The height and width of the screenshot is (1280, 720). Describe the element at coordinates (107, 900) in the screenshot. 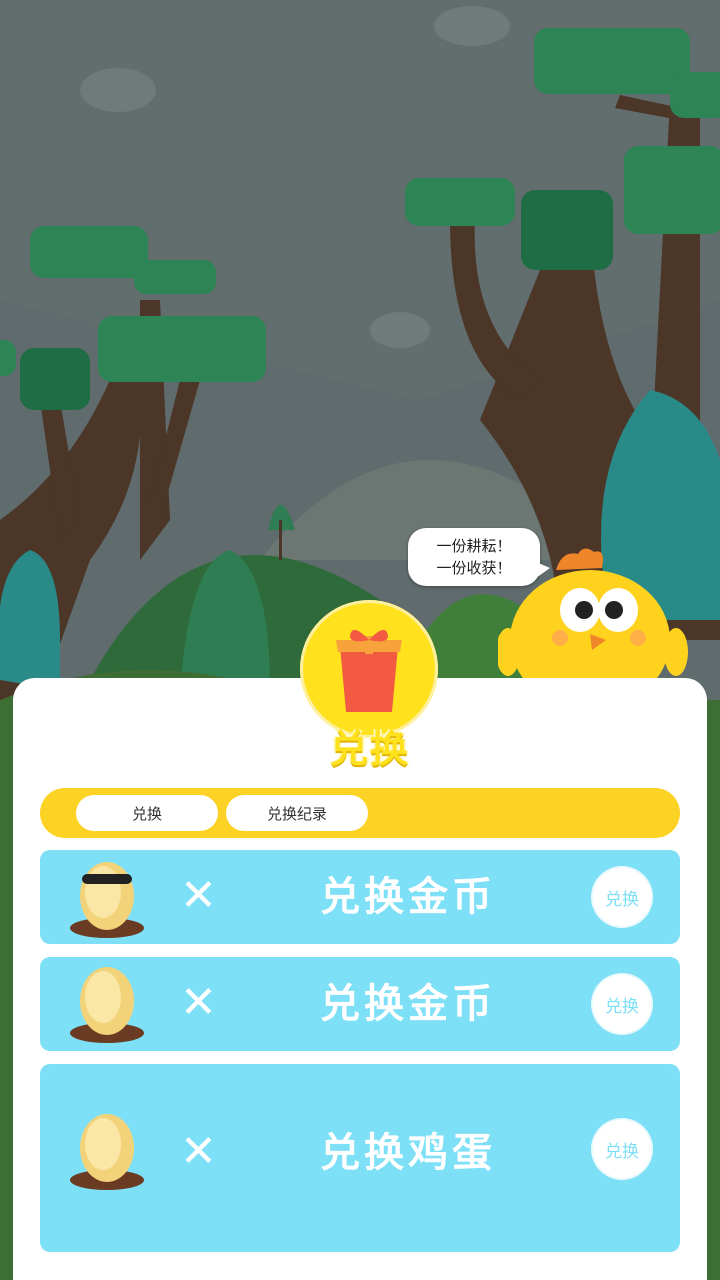

I see `sunglasses-egg-icon` at that location.